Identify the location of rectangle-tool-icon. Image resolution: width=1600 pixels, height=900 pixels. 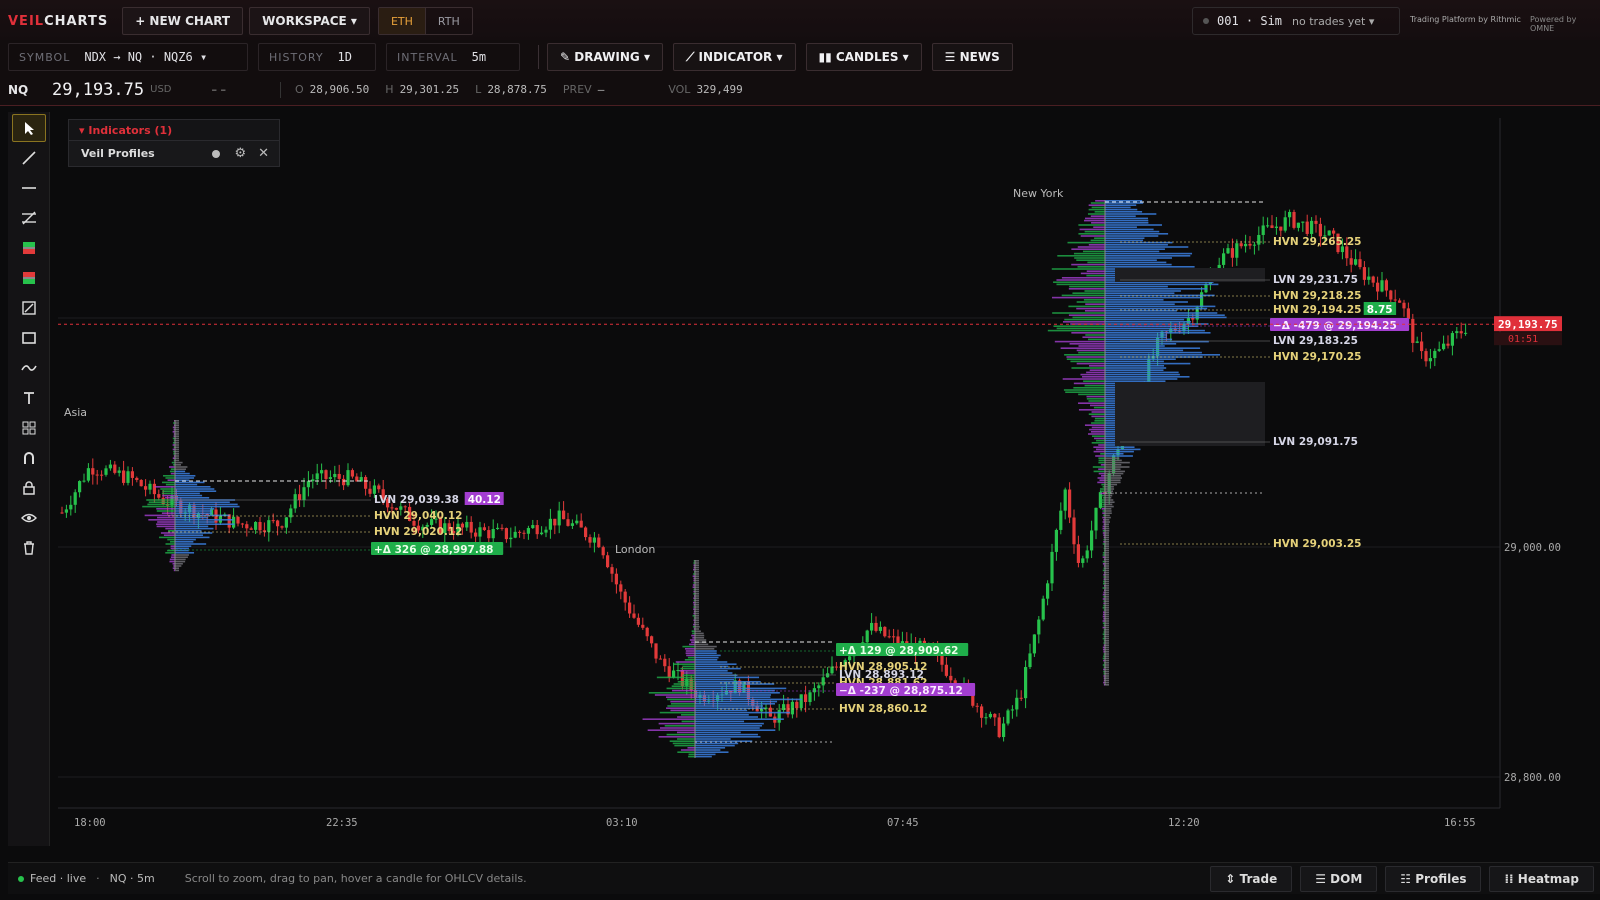
(29, 338).